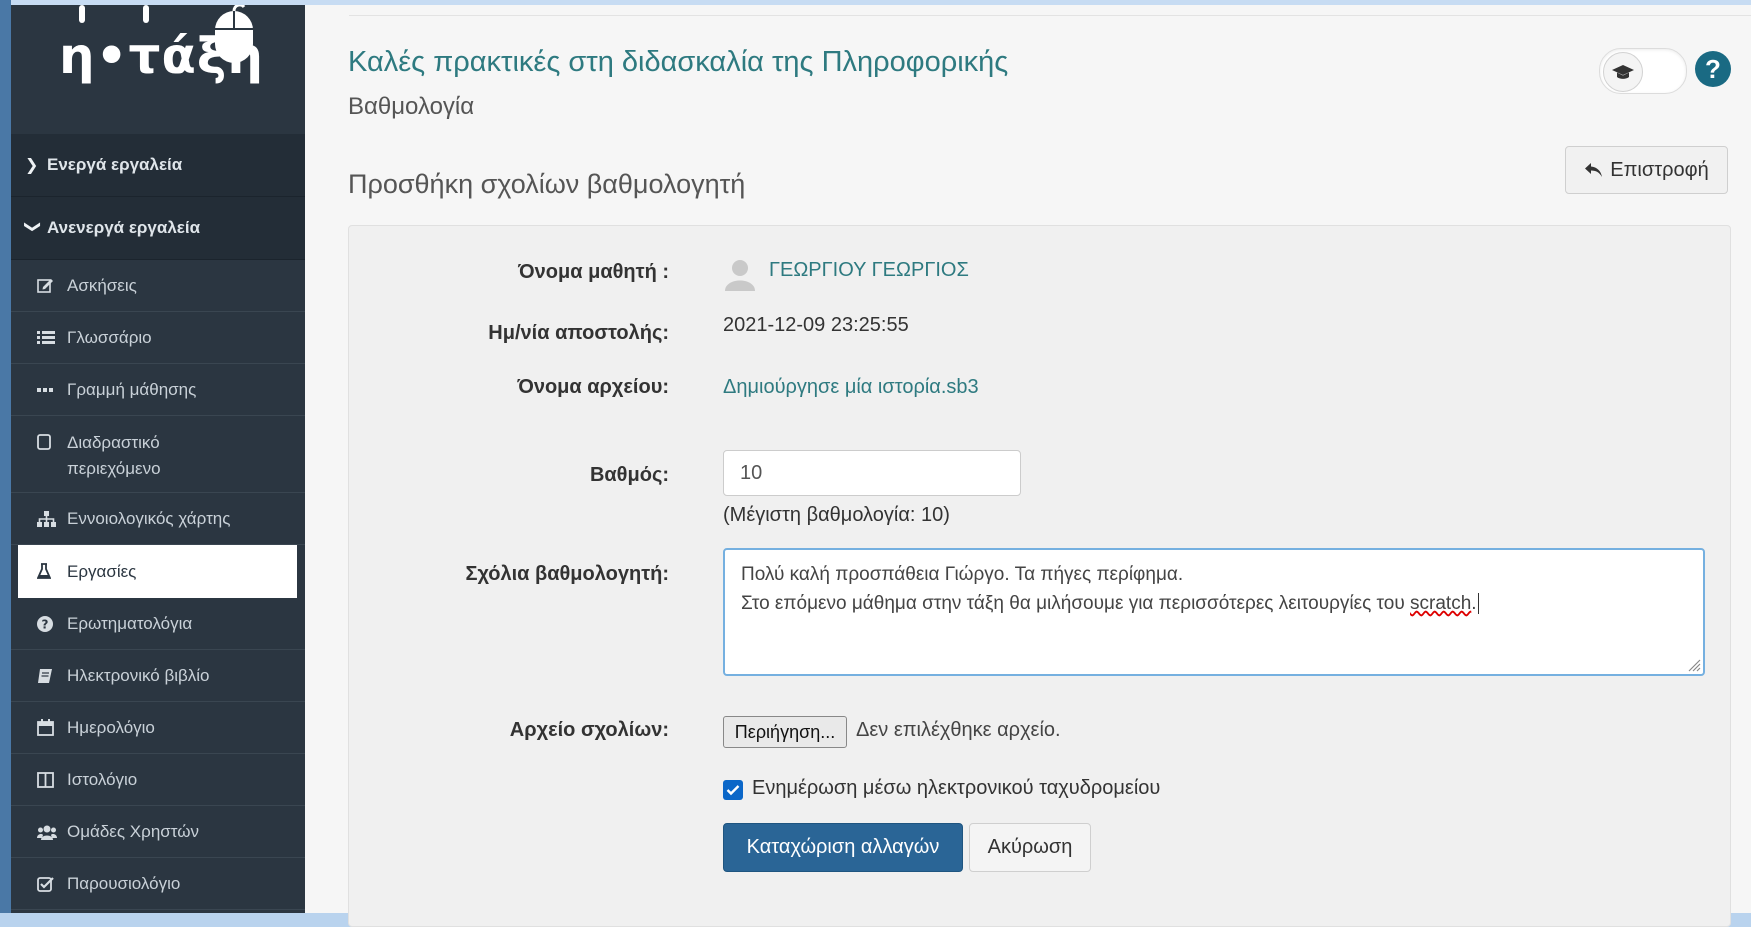 The height and width of the screenshot is (927, 1751). I want to click on student-view-toggle, so click(1643, 71).